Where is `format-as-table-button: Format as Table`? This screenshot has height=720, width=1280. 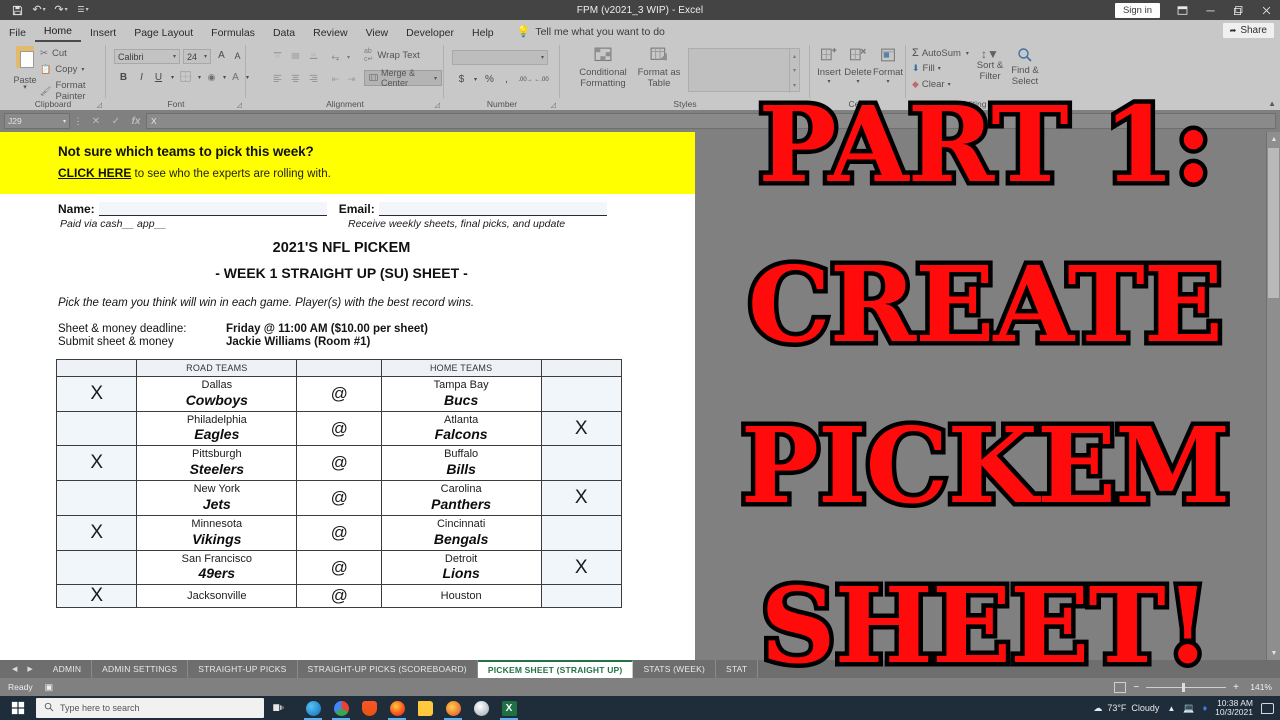 format-as-table-button: Format as Table is located at coordinates (659, 68).